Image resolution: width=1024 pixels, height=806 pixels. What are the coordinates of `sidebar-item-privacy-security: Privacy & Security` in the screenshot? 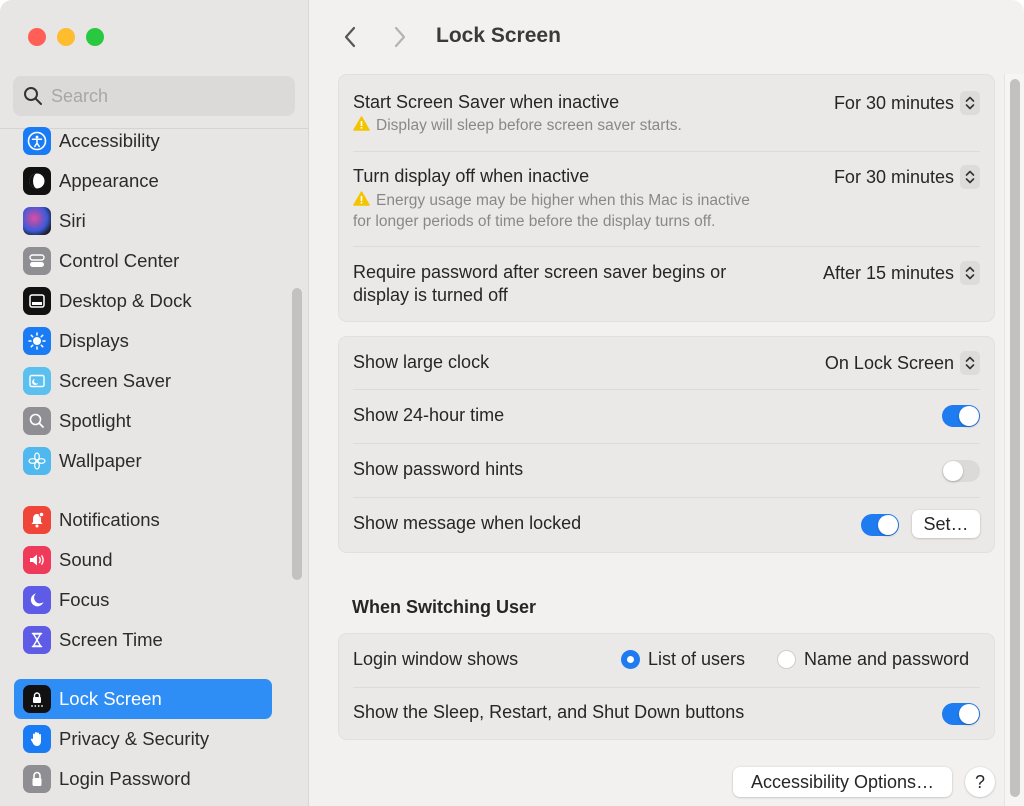 It's located at (143, 739).